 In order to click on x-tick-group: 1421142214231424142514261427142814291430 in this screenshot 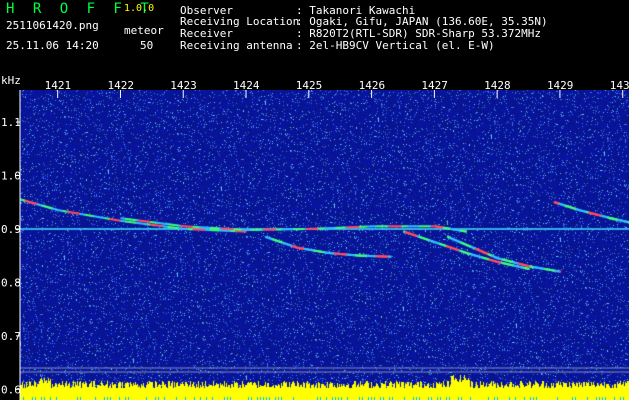, I will do `click(337, 88)`.